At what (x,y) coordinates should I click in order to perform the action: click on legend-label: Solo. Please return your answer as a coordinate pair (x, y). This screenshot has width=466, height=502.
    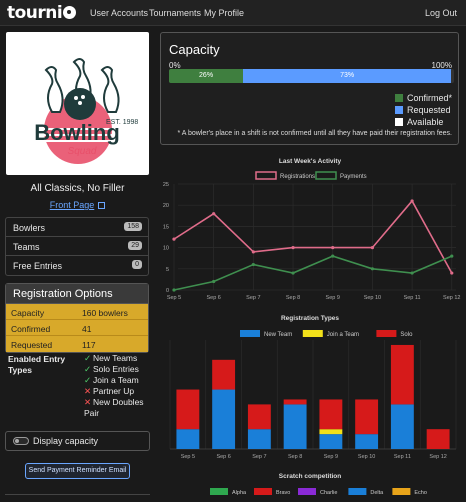
    Looking at the image, I should click on (406, 335).